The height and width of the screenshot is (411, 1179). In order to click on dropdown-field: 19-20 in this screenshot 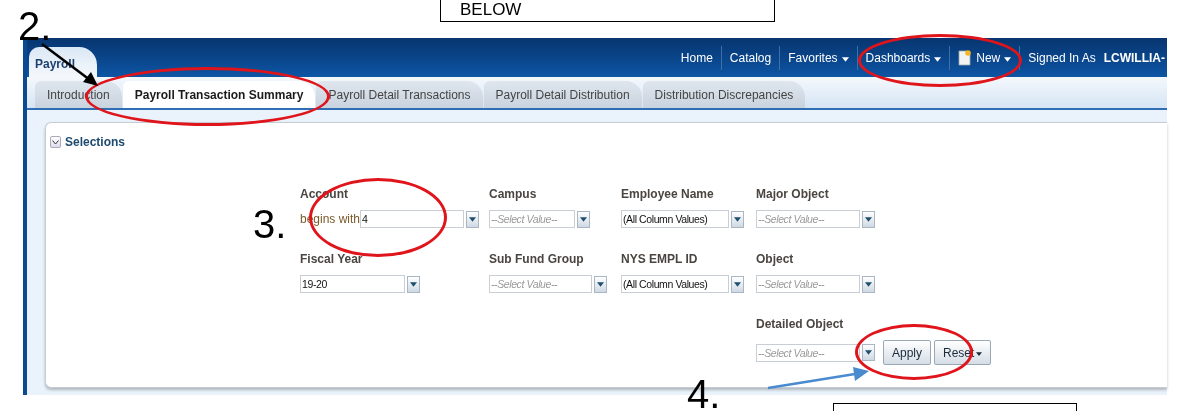, I will do `click(352, 284)`.